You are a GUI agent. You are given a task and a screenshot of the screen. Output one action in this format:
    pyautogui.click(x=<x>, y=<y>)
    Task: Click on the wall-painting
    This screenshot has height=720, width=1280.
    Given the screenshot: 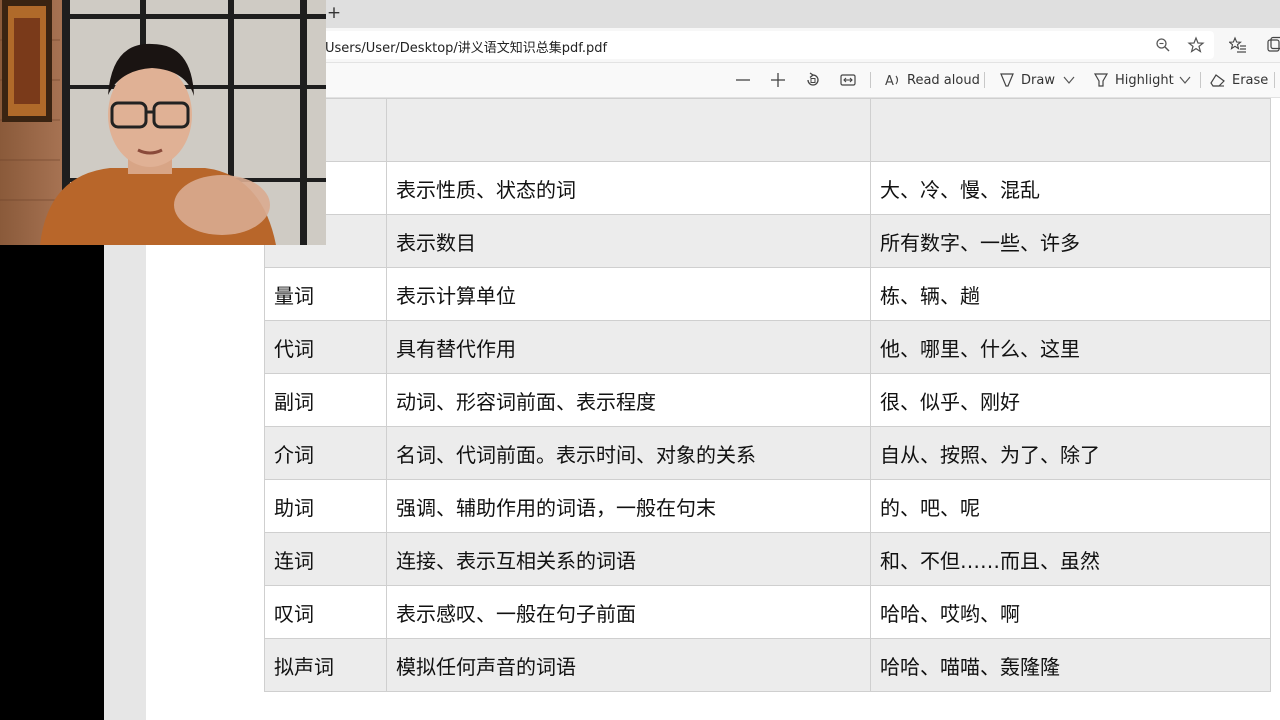 What is the action you would take?
    pyautogui.click(x=27, y=61)
    